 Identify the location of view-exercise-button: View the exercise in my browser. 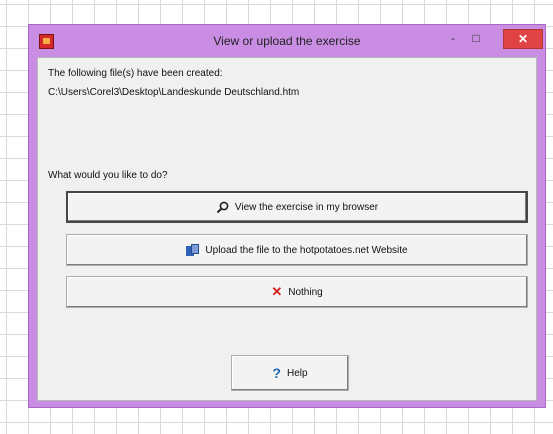
(297, 207).